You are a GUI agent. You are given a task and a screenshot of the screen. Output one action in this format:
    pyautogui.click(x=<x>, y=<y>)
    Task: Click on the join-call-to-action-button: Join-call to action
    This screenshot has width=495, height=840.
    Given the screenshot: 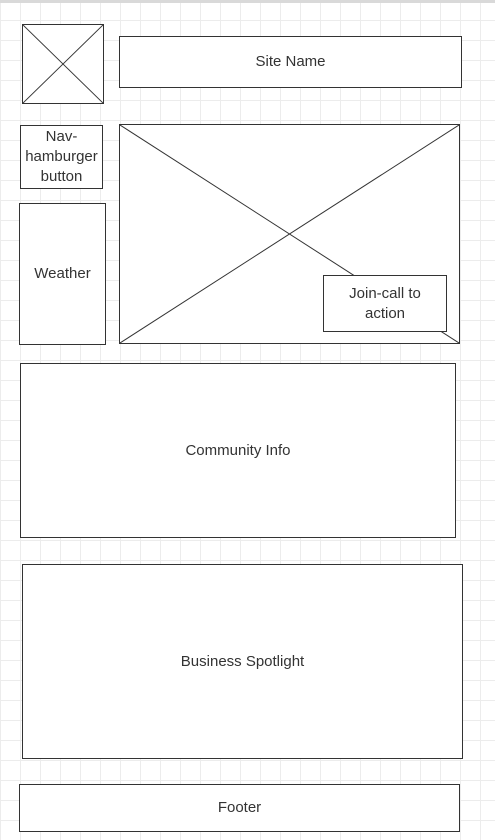 What is the action you would take?
    pyautogui.click(x=385, y=303)
    